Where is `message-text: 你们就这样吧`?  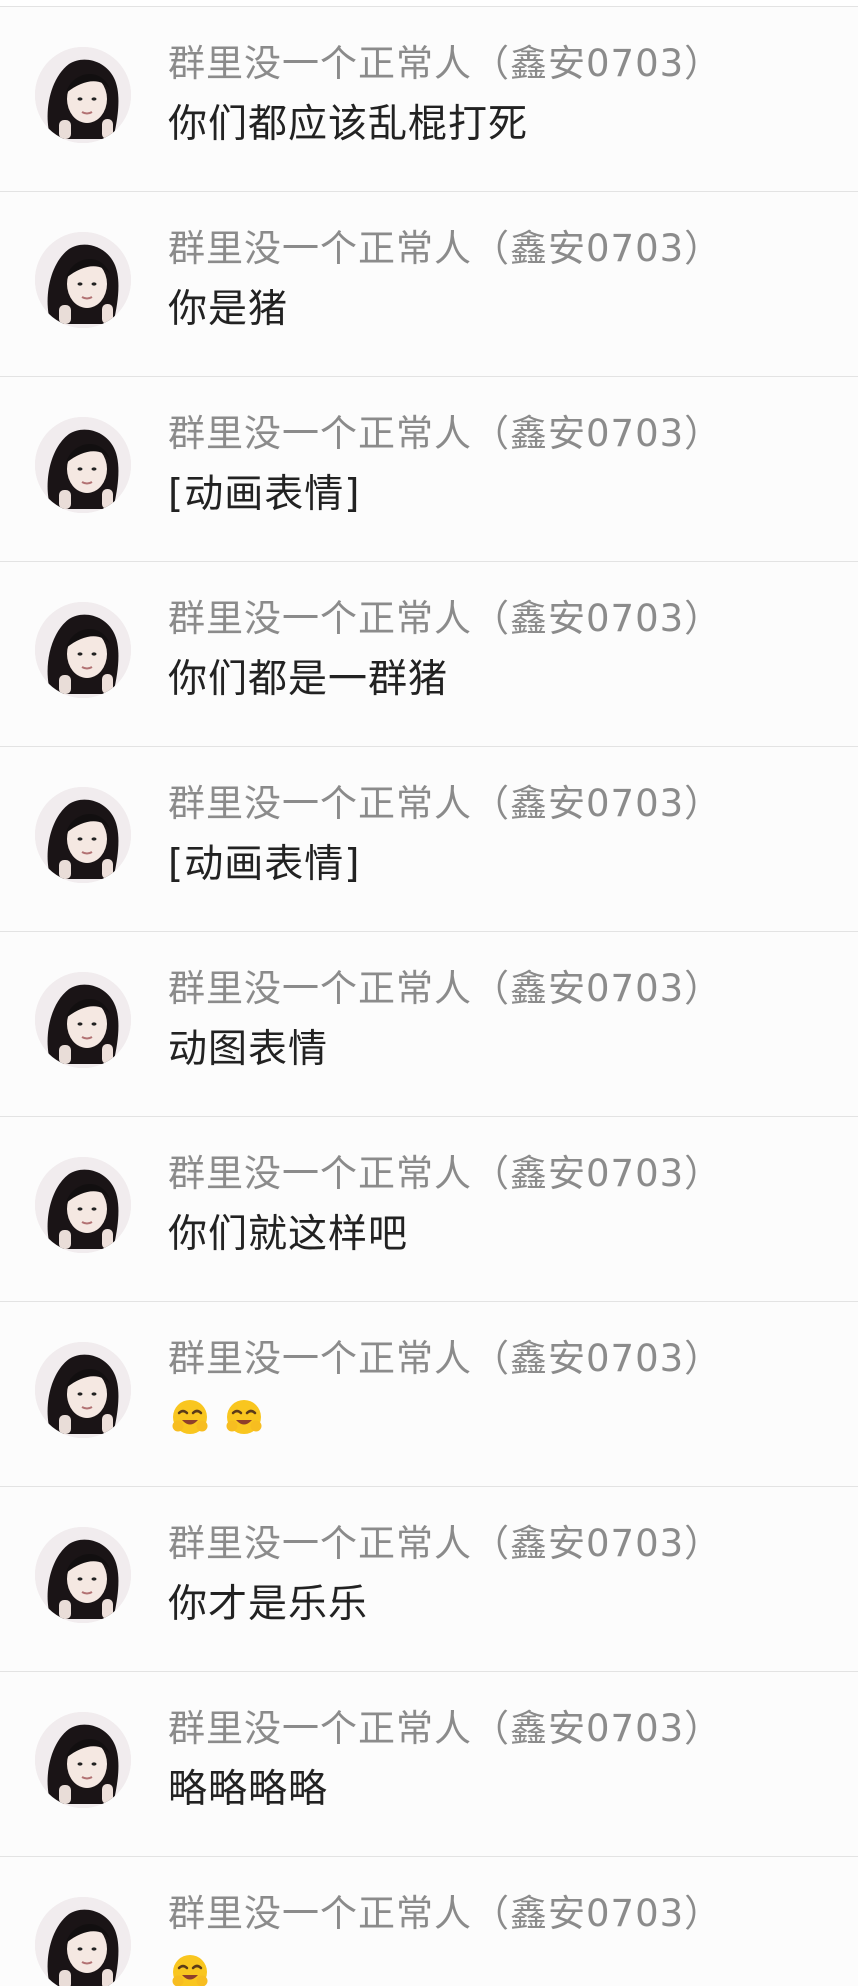
message-text: 你们就这样吧 is located at coordinates (288, 1234).